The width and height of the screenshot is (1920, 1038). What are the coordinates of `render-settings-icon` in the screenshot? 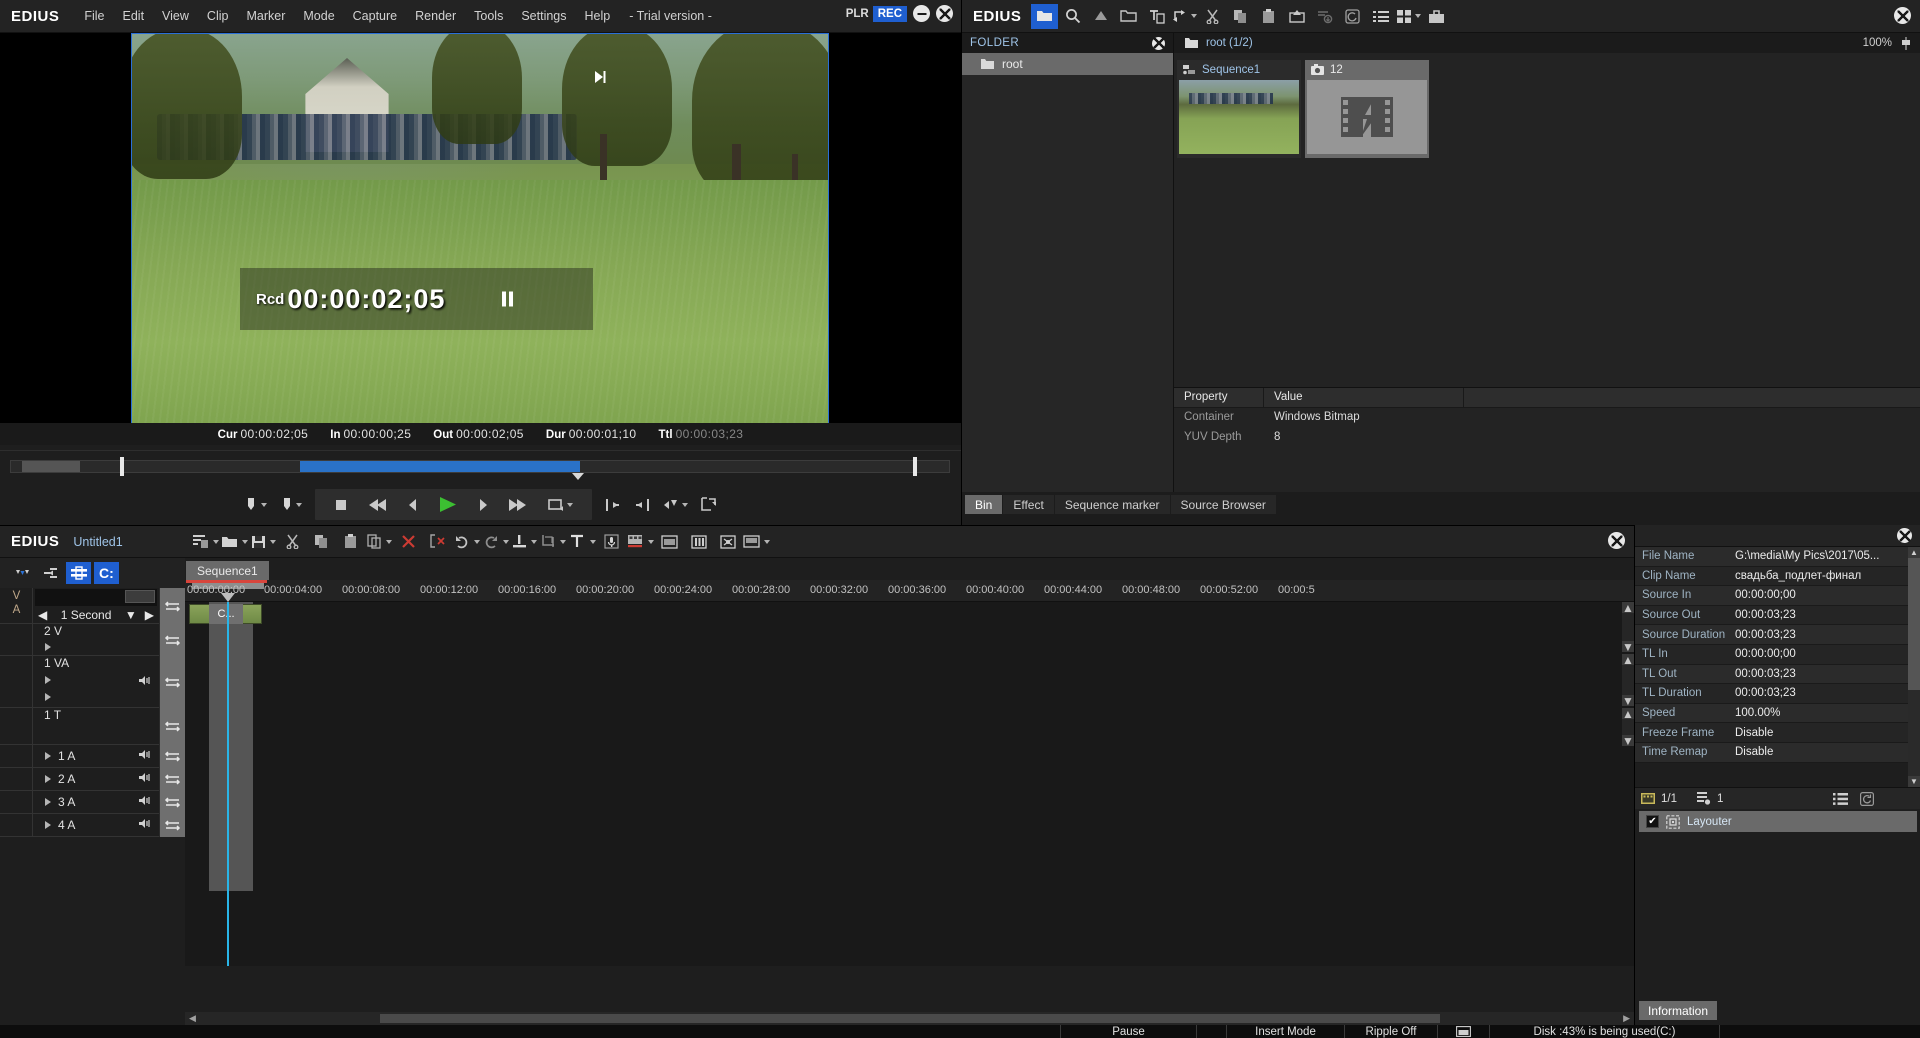 It's located at (727, 542).